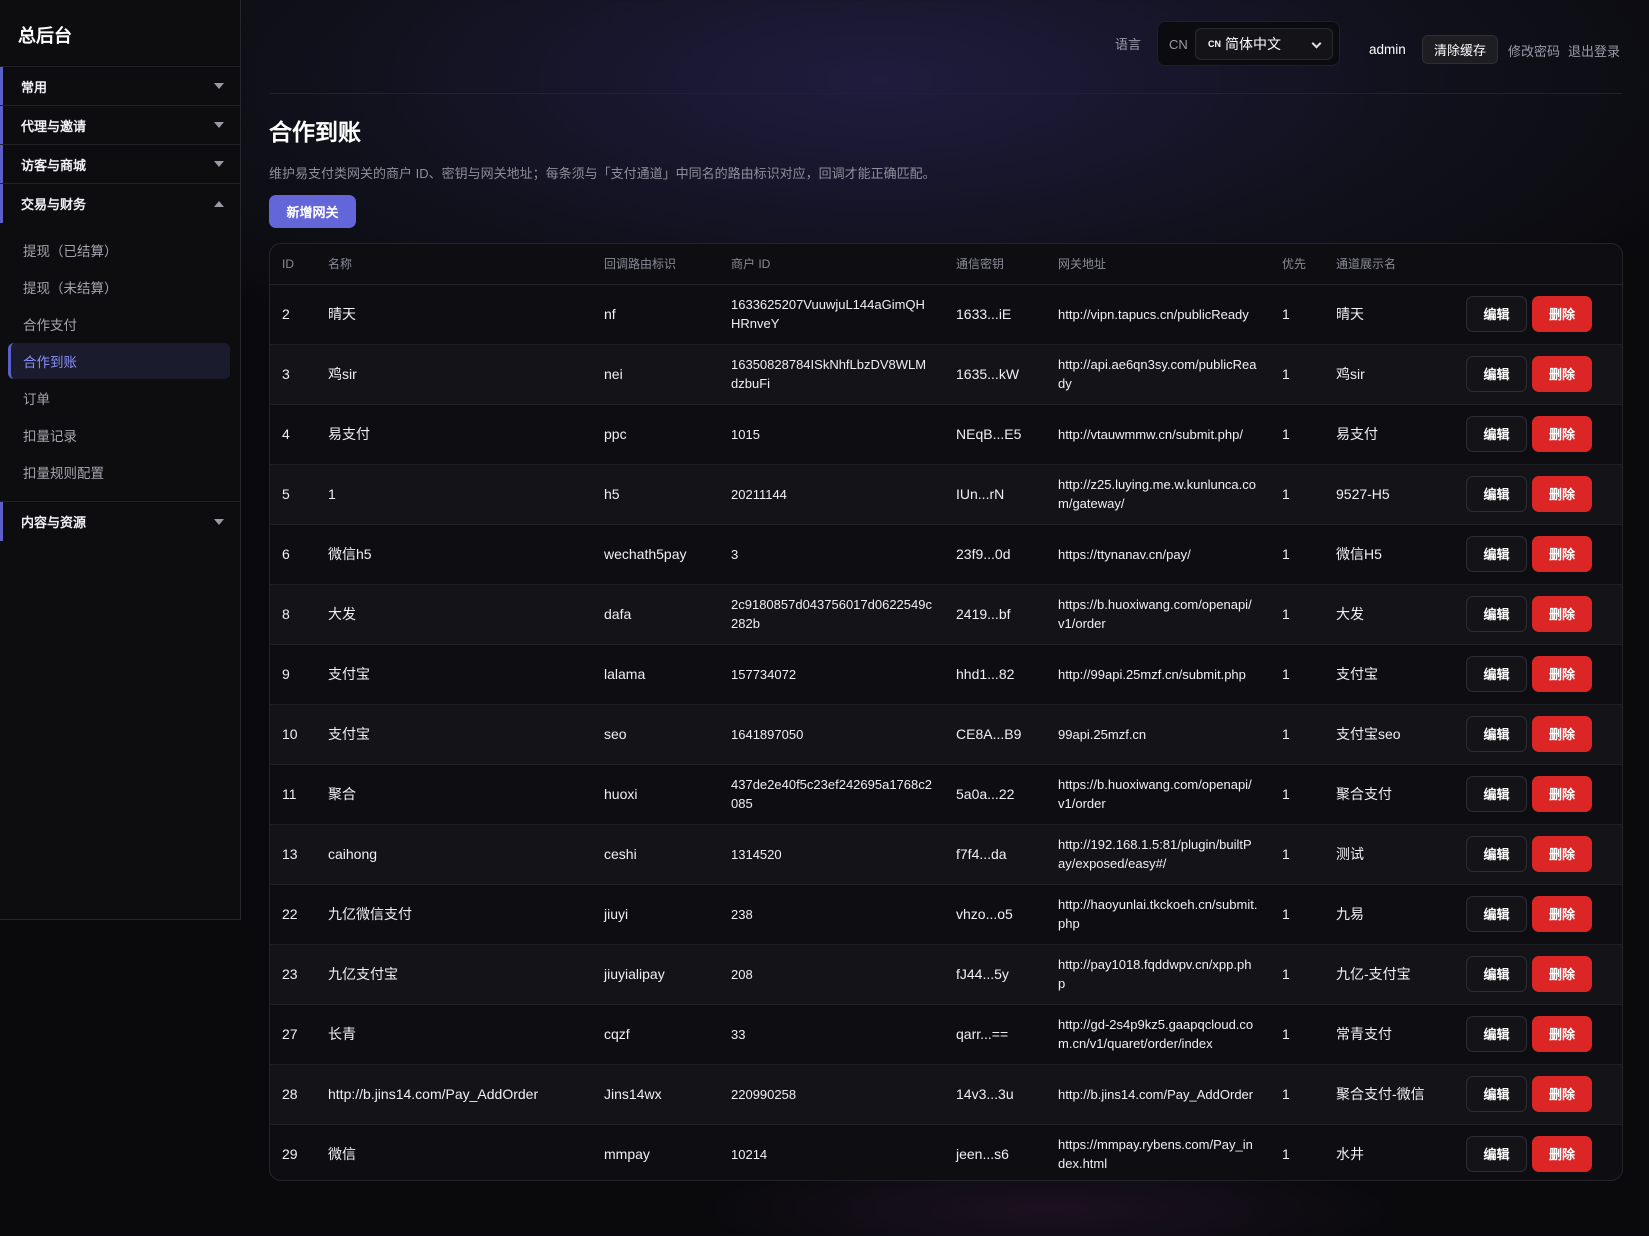 This screenshot has width=1649, height=1236. I want to click on cell-key: NEqB...E5, so click(989, 433).